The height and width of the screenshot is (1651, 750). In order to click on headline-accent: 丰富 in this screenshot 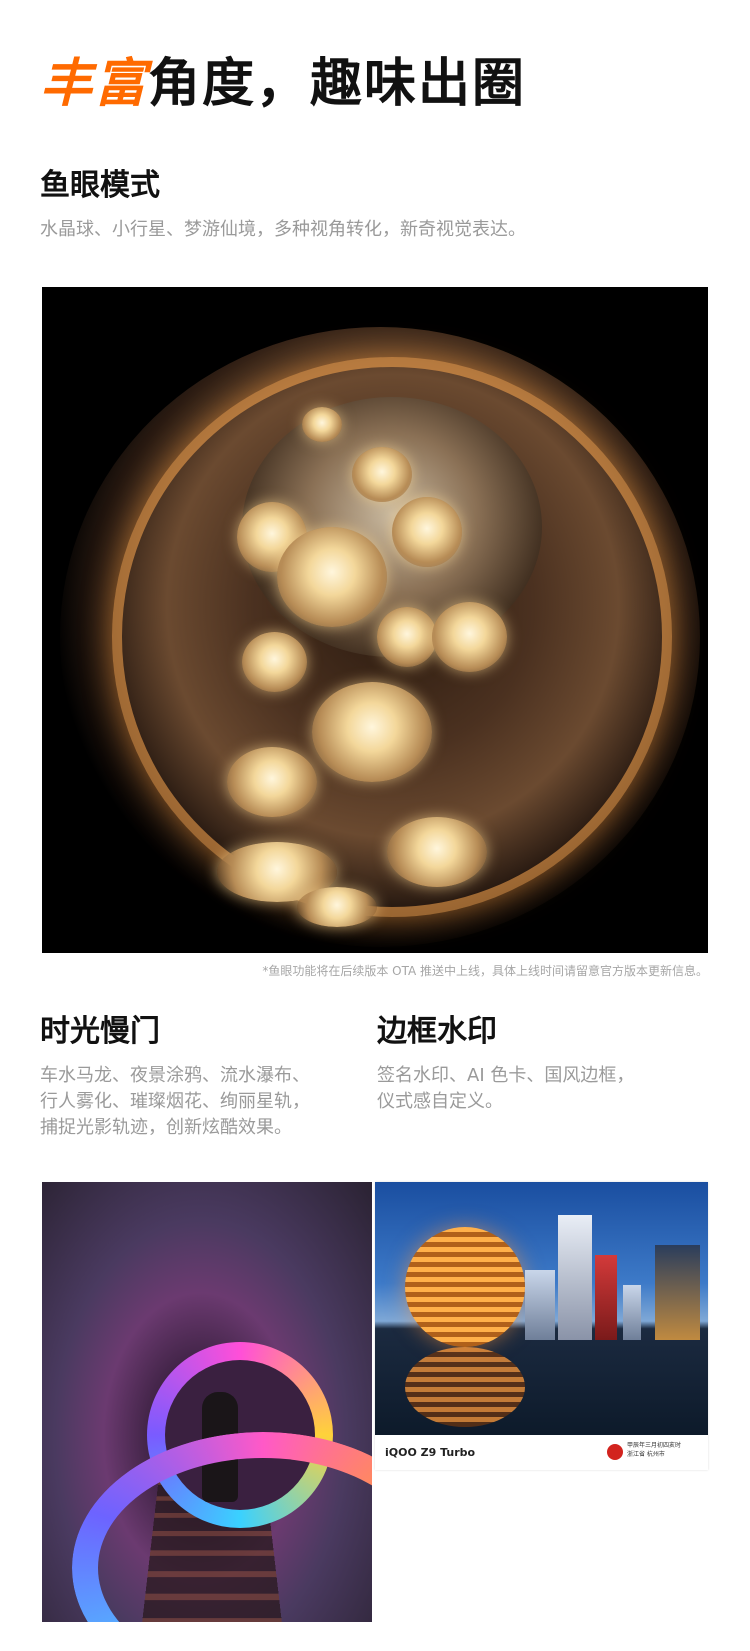, I will do `click(94, 84)`.